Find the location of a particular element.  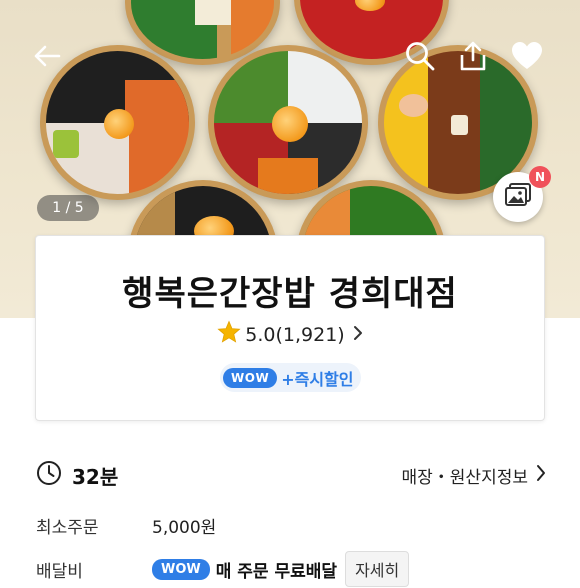

star-icon is located at coordinates (229, 334).